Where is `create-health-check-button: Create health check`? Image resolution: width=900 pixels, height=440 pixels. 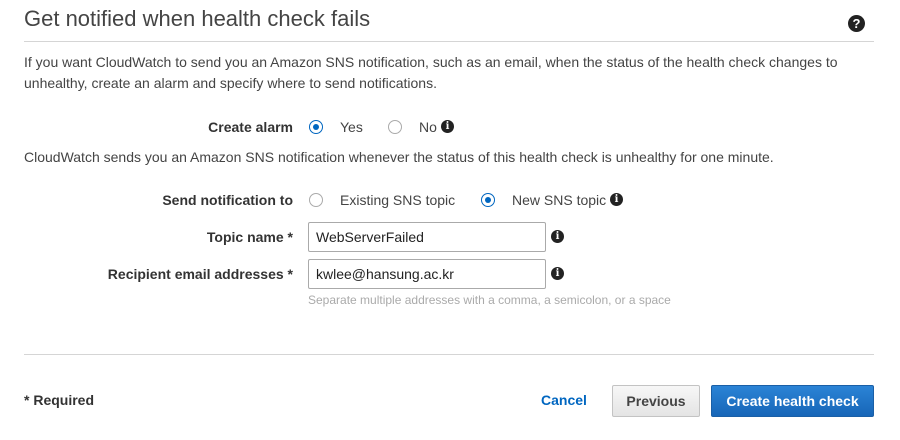
create-health-check-button: Create health check is located at coordinates (792, 401).